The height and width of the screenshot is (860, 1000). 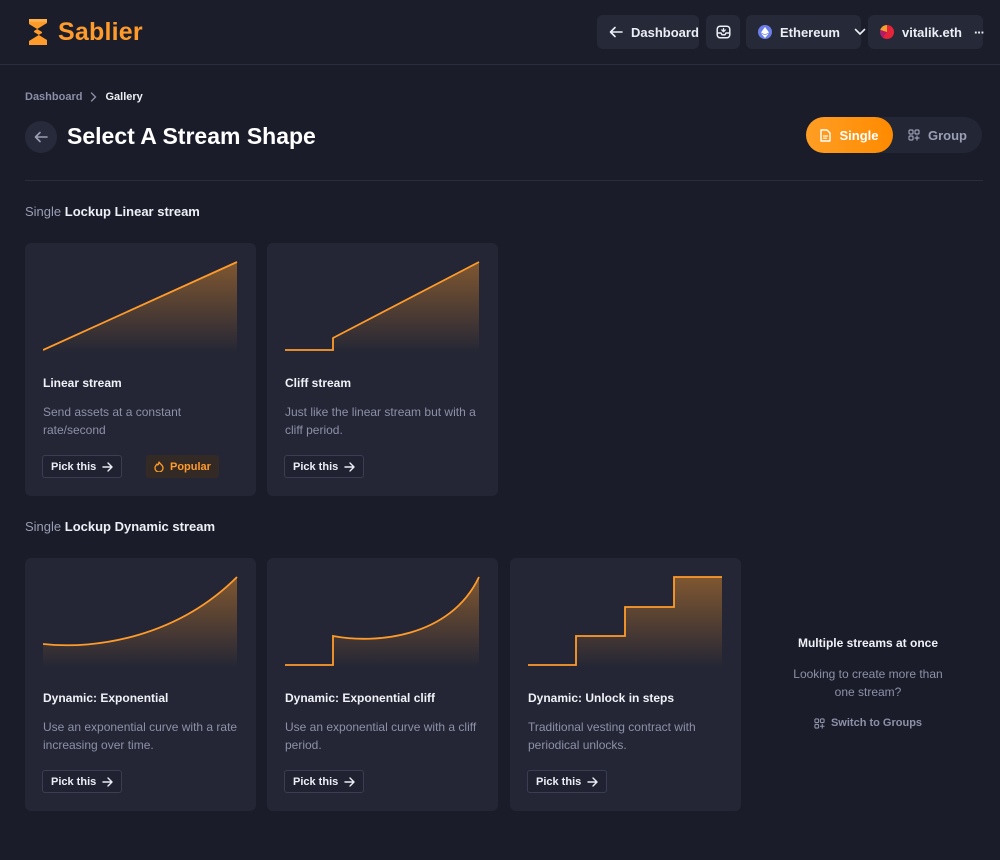 I want to click on card-title: Dynamic: Exponential, so click(x=106, y=698).